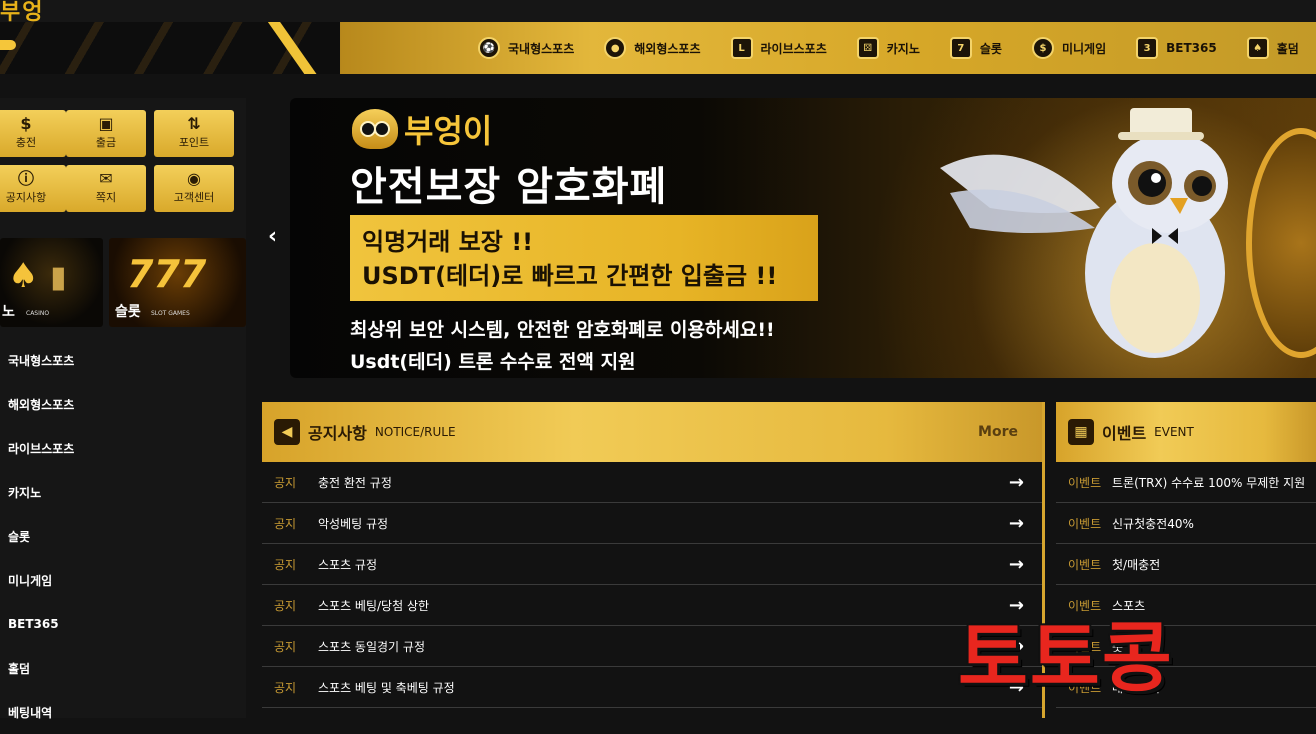 This screenshot has width=1316, height=734. Describe the element at coordinates (1084, 48) in the screenshot. I see `nav-label: 미니게임` at that location.